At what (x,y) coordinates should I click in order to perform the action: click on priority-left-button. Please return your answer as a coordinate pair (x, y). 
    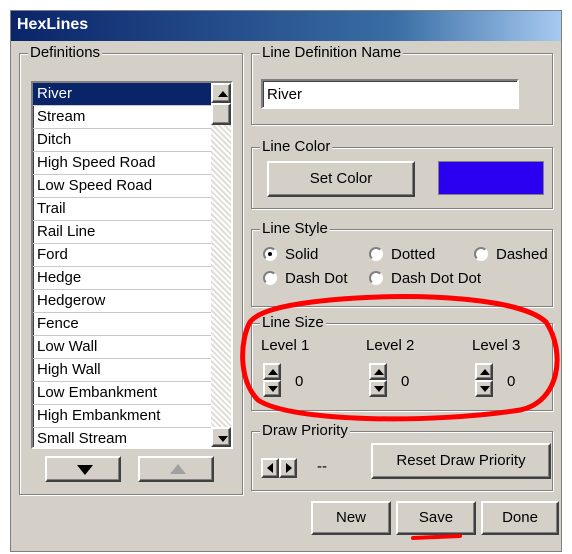
    Looking at the image, I should click on (270, 468).